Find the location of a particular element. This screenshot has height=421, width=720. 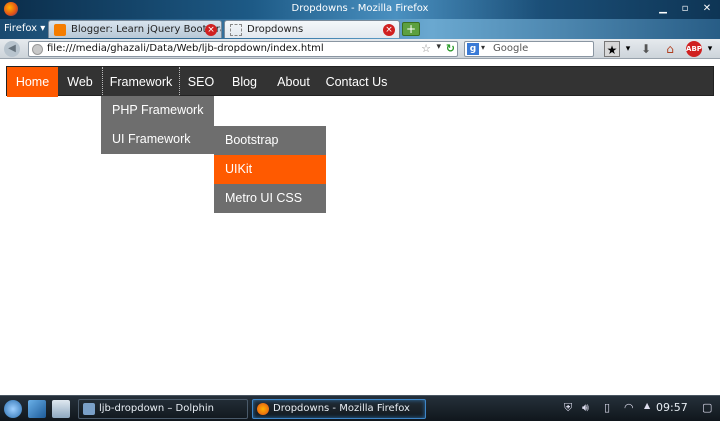

dolphin-icon is located at coordinates (89, 409).